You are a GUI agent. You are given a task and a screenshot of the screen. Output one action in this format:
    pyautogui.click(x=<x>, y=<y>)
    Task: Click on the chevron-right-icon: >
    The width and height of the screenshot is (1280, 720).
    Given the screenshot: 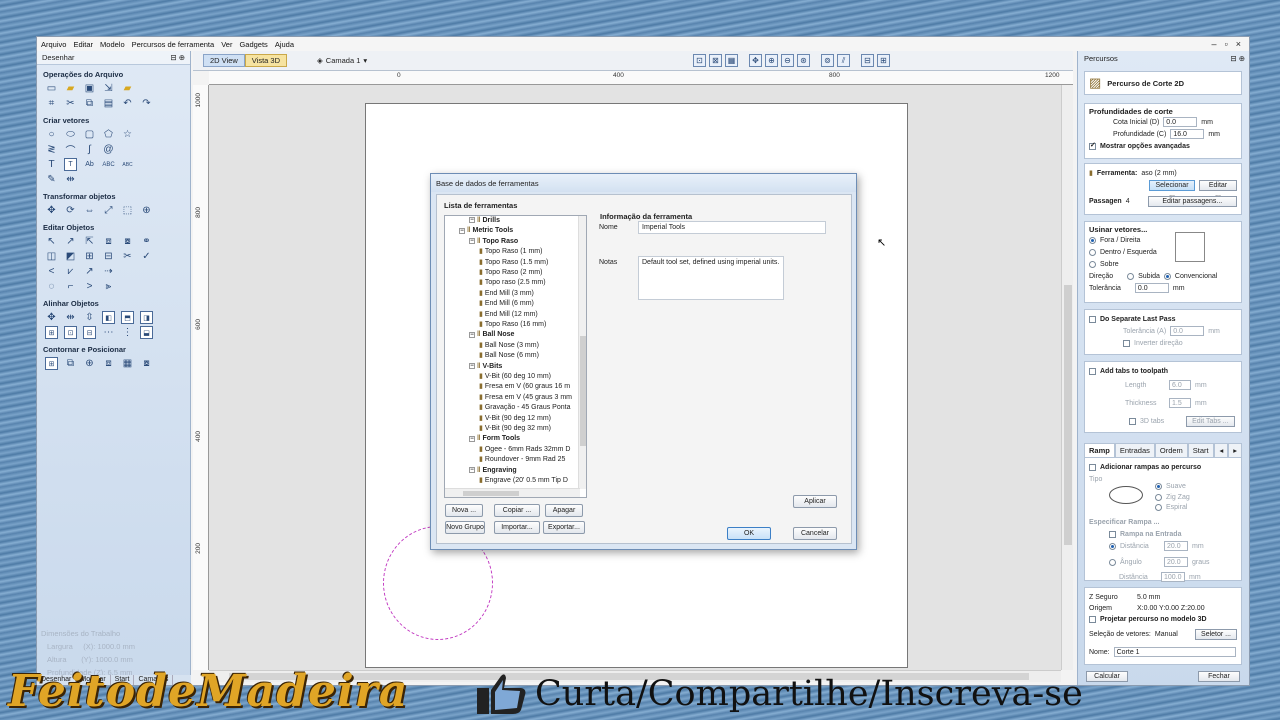 What is the action you would take?
    pyautogui.click(x=89, y=286)
    